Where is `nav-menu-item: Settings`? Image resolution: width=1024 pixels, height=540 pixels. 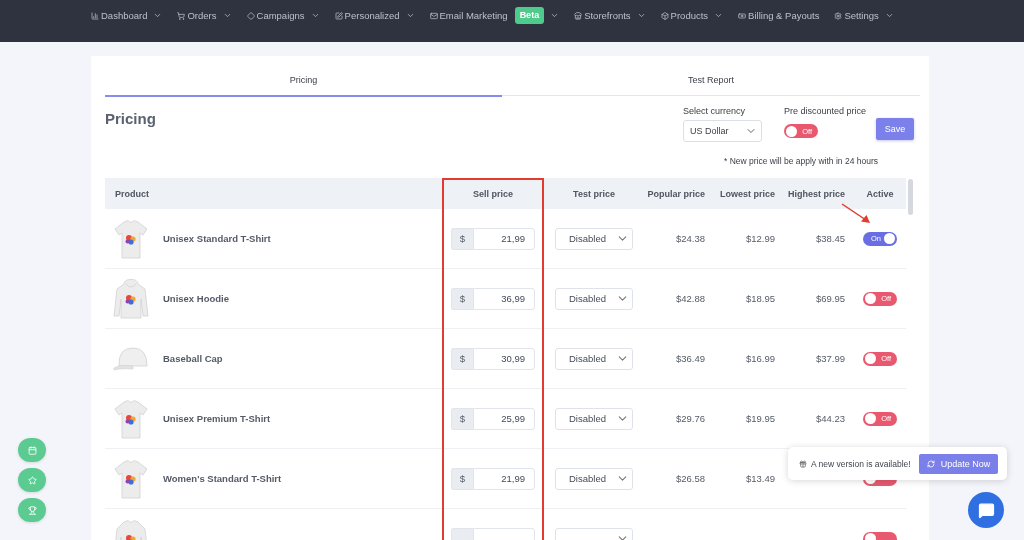
nav-menu-item: Settings is located at coordinates (864, 15).